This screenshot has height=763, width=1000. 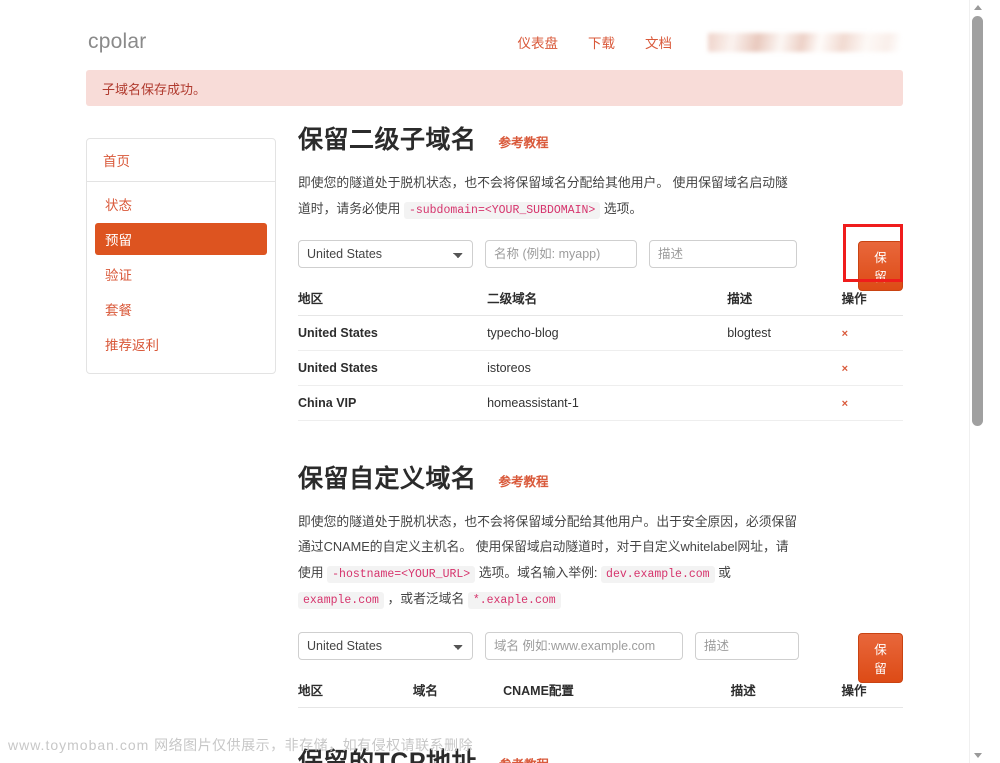 What do you see at coordinates (181, 344) in the screenshot?
I see `sidebar-item-referral: 推荐返利` at bounding box center [181, 344].